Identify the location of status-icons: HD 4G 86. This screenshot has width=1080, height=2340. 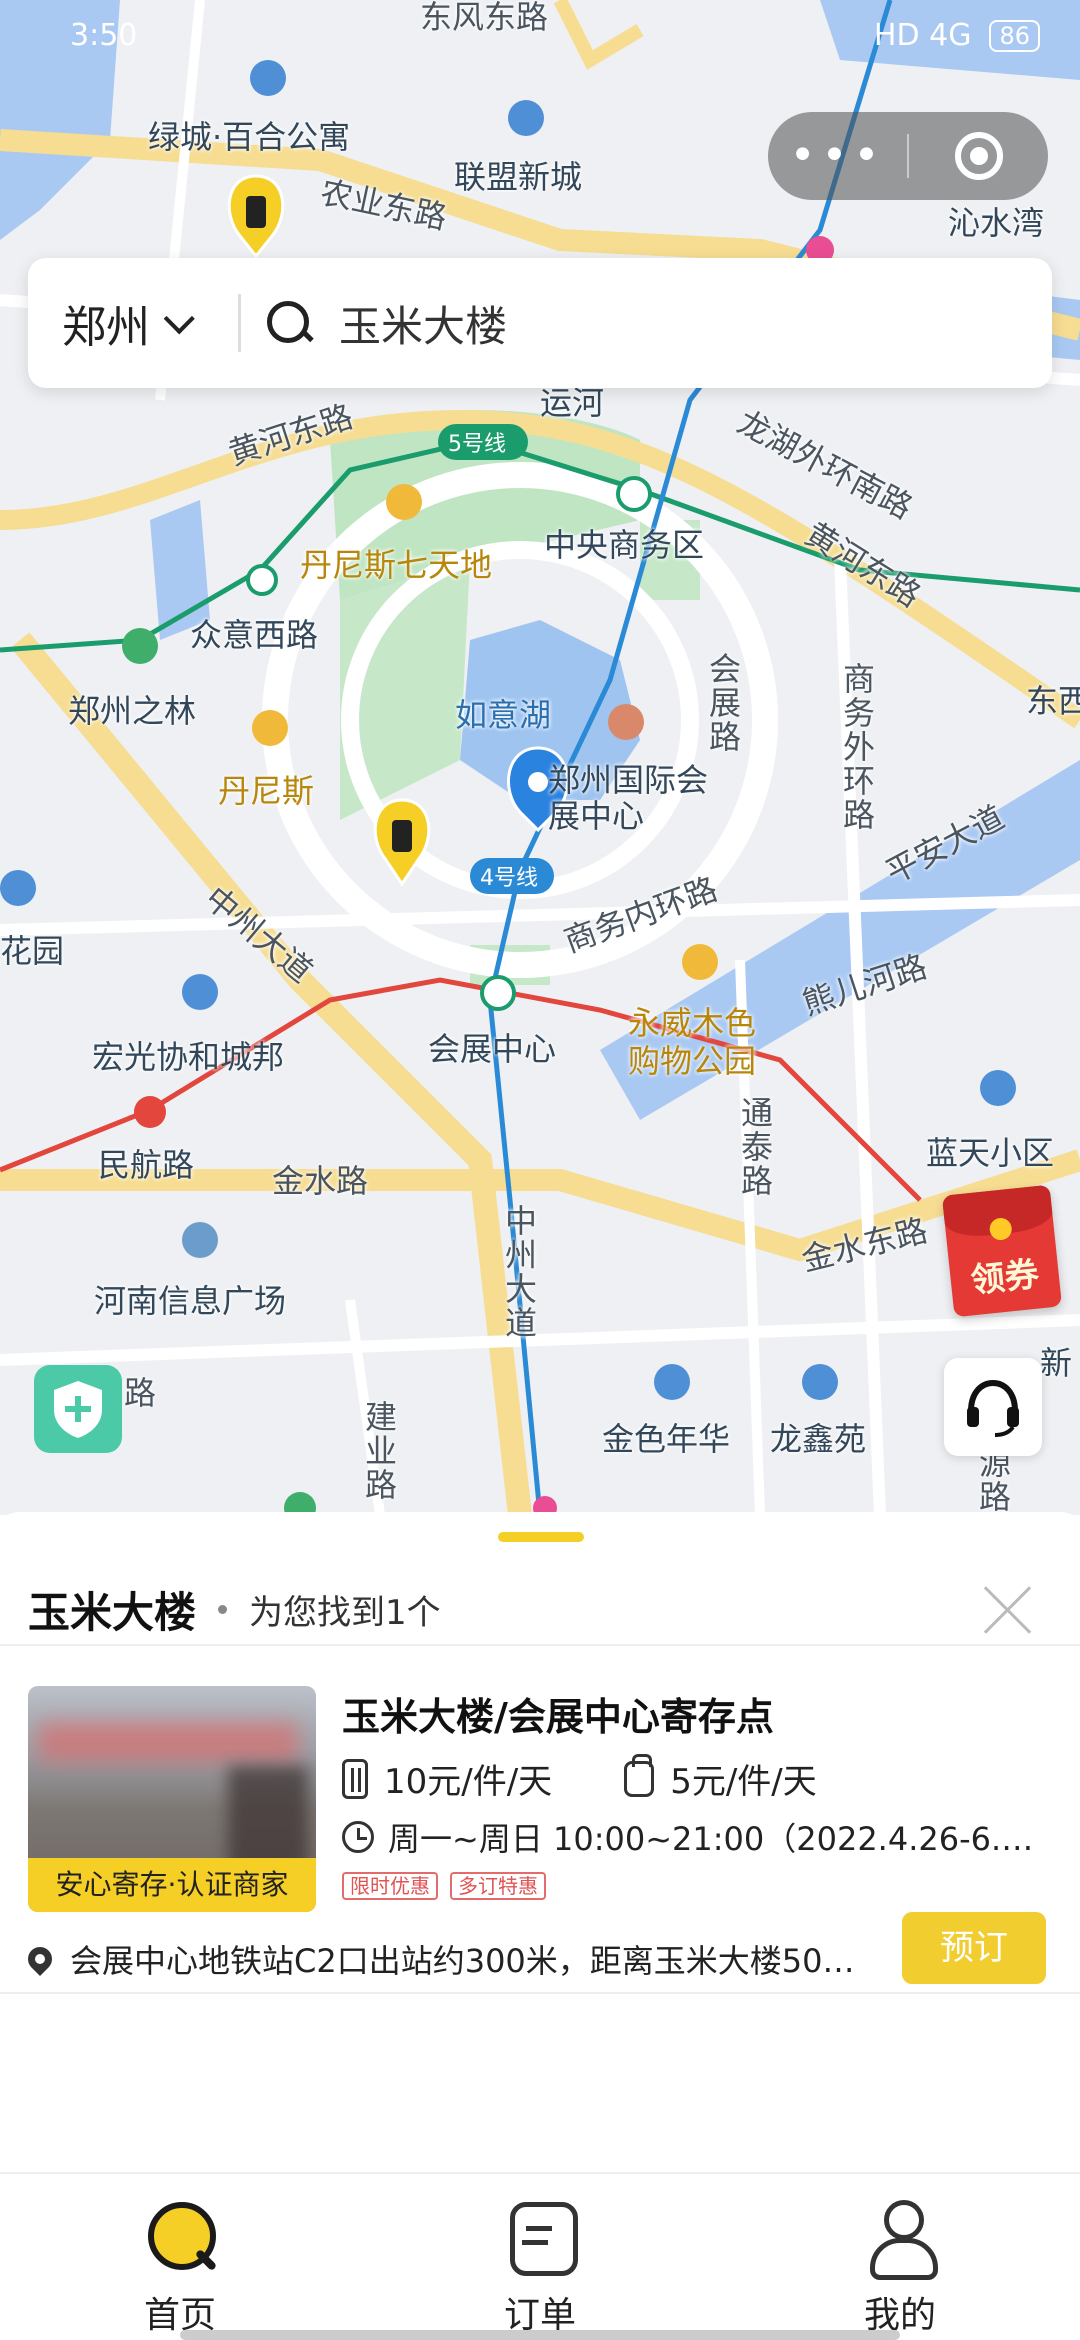
(957, 35).